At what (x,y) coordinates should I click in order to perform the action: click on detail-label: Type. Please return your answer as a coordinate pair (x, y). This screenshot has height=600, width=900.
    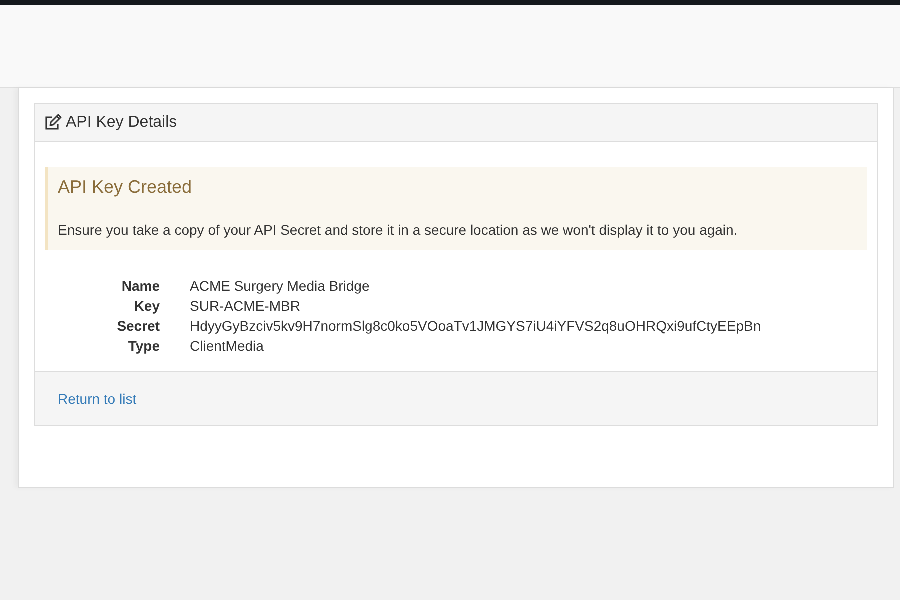
    Looking at the image, I should click on (144, 346).